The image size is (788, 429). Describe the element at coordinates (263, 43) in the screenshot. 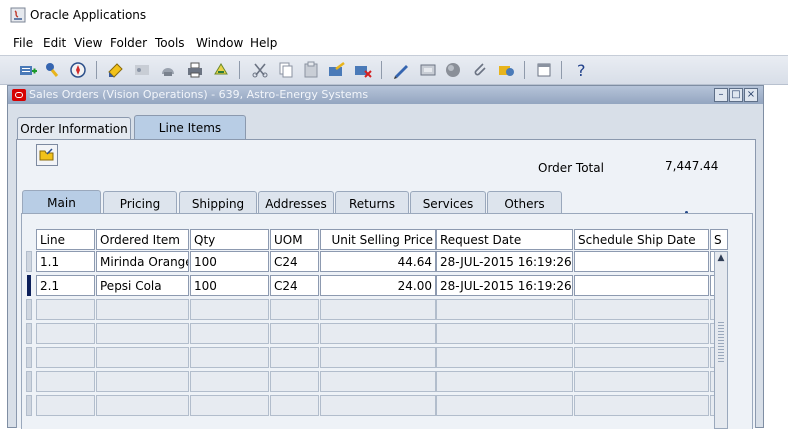

I see `menu-help: Help` at that location.